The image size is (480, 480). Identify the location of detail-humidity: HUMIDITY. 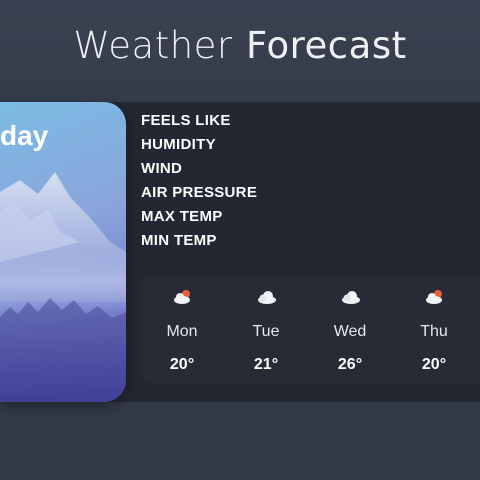
(178, 144).